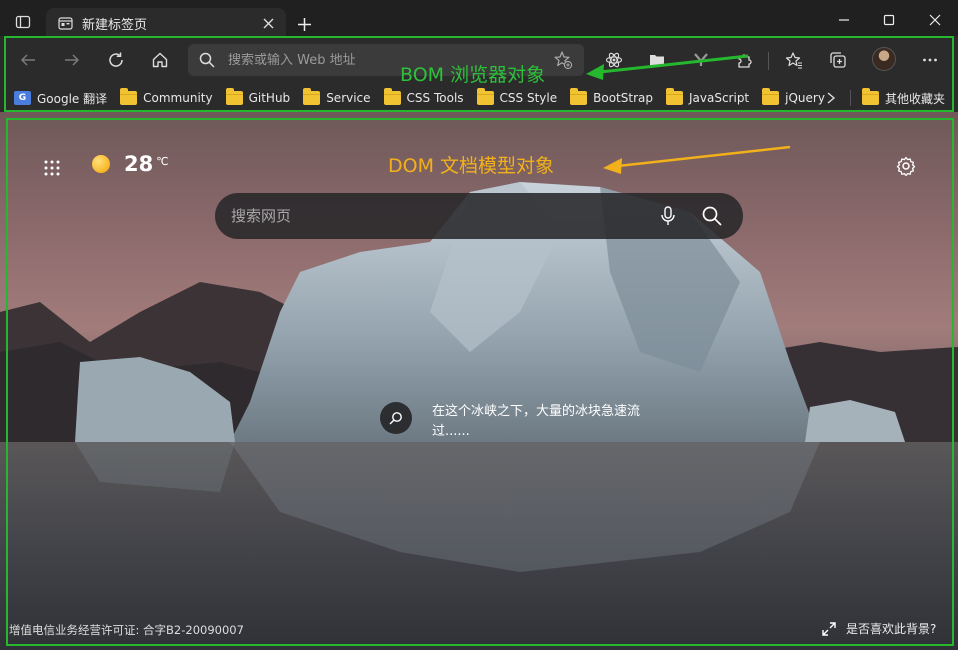  Describe the element at coordinates (101, 164) in the screenshot. I see `sun-icon` at that location.